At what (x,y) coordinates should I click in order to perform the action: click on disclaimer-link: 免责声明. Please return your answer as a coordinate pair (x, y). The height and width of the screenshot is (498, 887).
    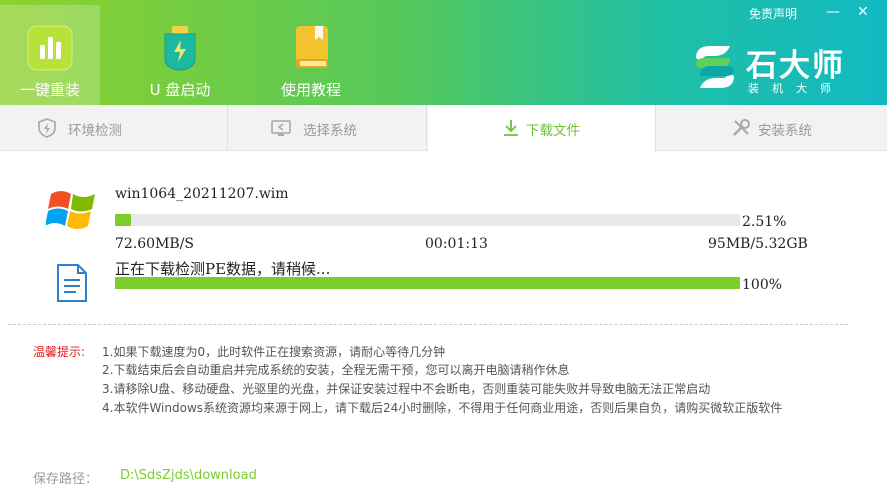
    Looking at the image, I should click on (773, 13).